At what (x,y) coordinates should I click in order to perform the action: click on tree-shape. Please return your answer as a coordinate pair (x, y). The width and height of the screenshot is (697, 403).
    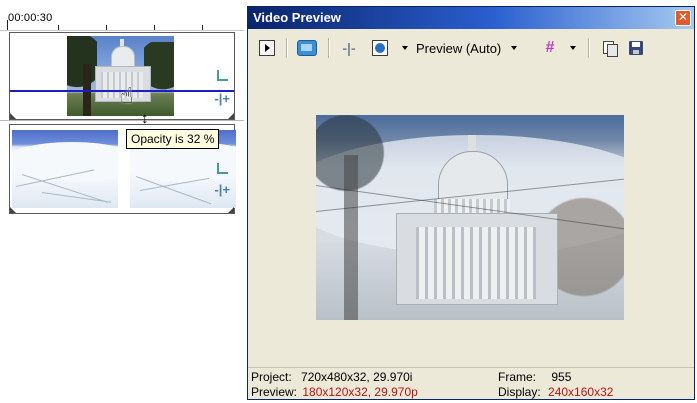
    Looking at the image, I should click on (82, 76).